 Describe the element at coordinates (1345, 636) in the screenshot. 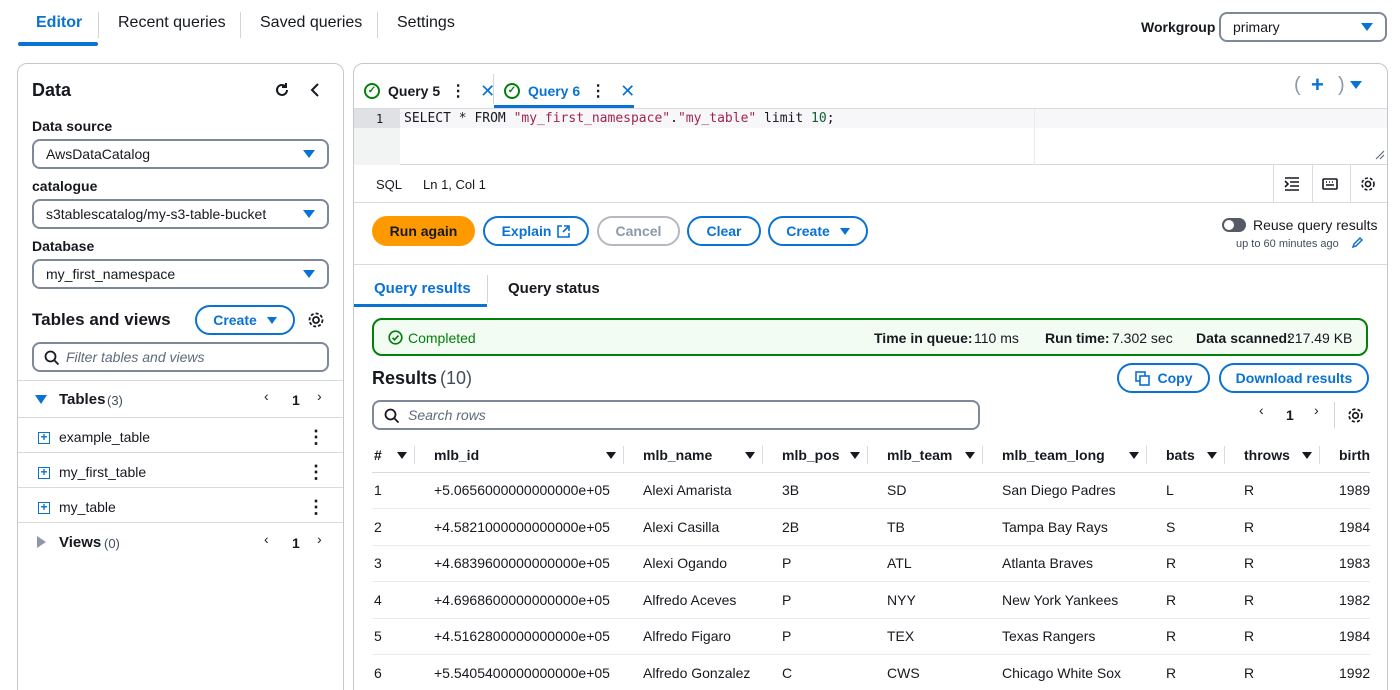

I see `table-cell: 1984` at that location.